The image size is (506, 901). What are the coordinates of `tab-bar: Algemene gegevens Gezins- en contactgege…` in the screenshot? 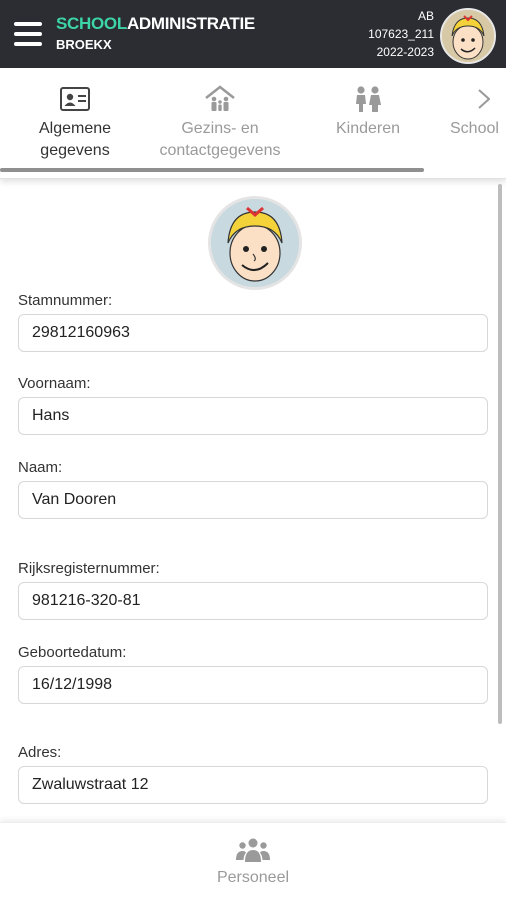 It's located at (253, 123).